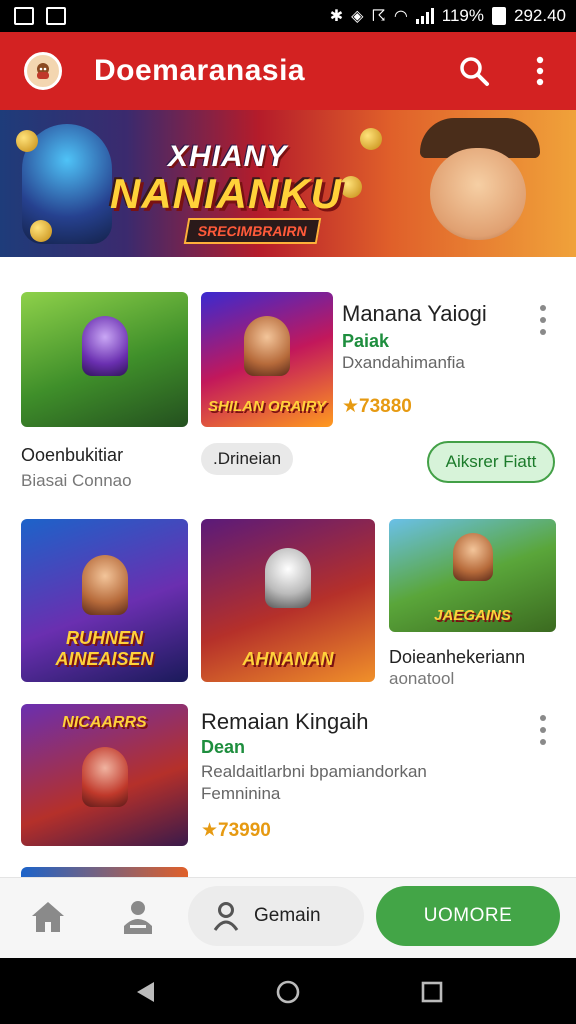 Image resolution: width=576 pixels, height=1024 pixels. Describe the element at coordinates (365, 341) in the screenshot. I see `developer-name: Paiak` at that location.